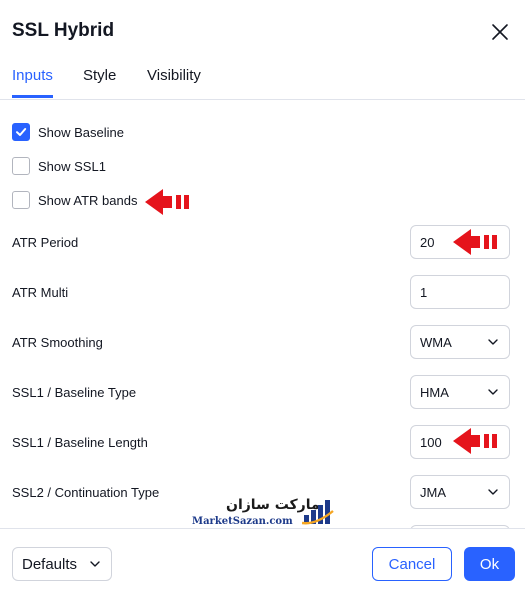 The height and width of the screenshot is (596, 525). Describe the element at coordinates (460, 292) in the screenshot. I see `atr-multi-input` at that location.